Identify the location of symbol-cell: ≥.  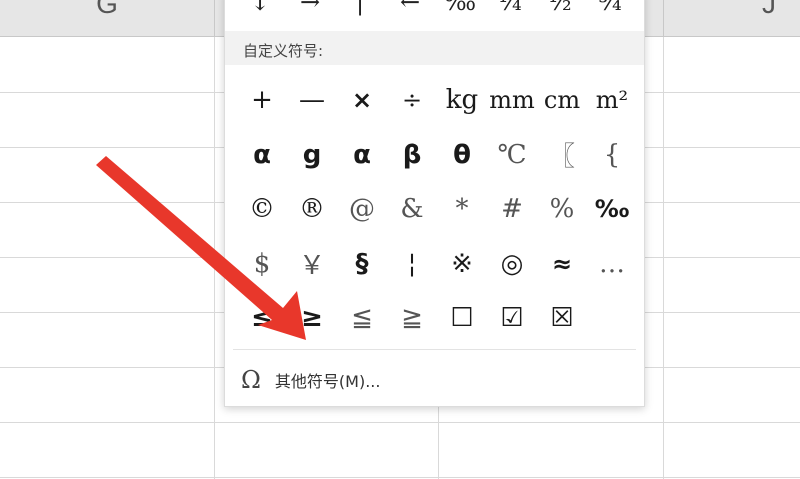
(312, 318).